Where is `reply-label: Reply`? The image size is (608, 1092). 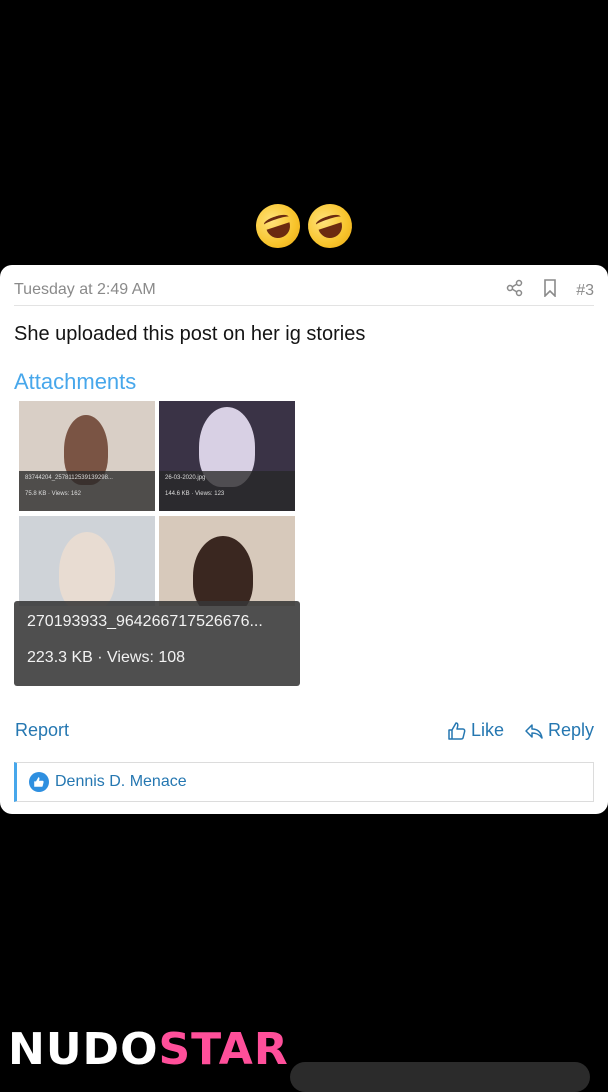
reply-label: Reply is located at coordinates (570, 730).